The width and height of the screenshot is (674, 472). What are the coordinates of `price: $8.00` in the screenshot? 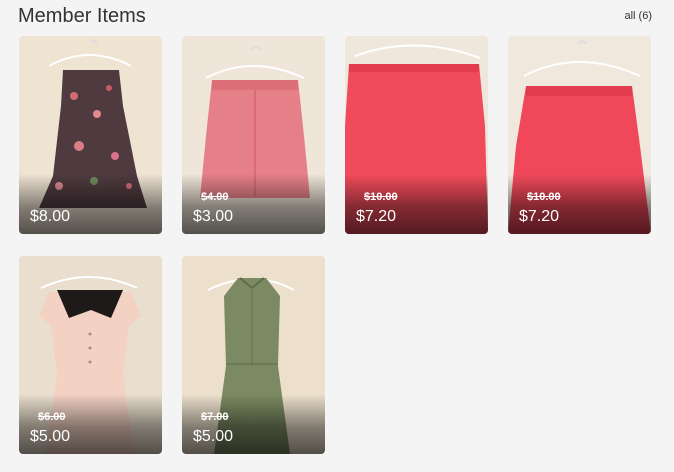 It's located at (50, 216).